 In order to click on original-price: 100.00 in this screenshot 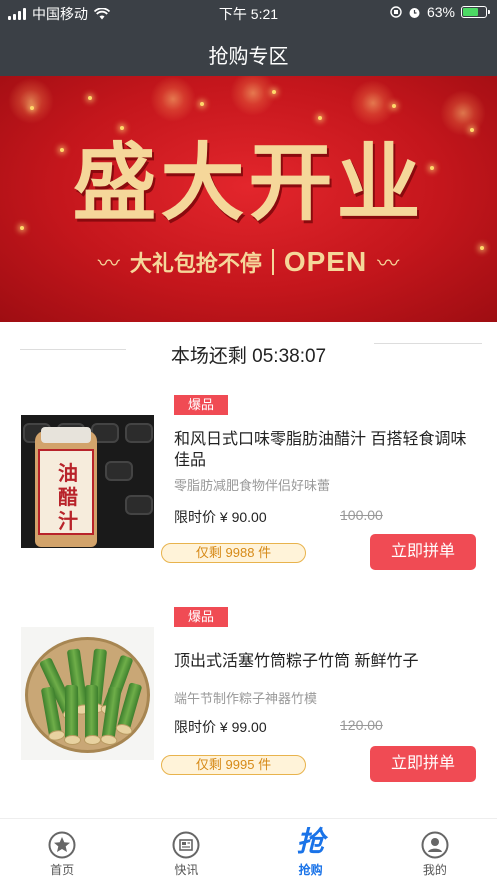, I will do `click(361, 515)`.